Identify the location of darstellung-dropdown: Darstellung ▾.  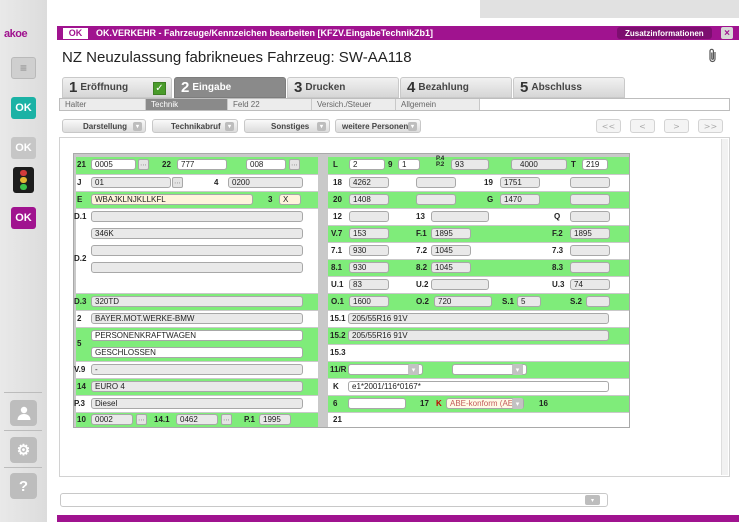
(104, 126).